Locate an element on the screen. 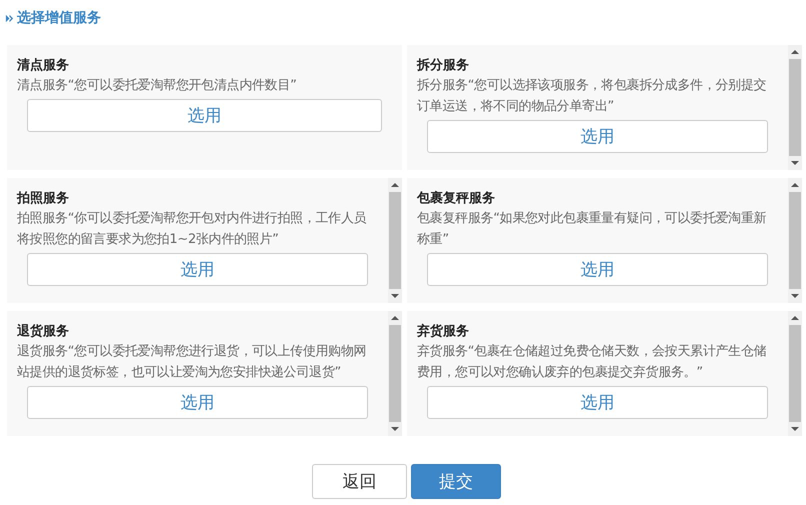  service-description: 包裹复秤服务“如果您对此包裹重量有疑问，可以委托爱淘重新称重” is located at coordinates (592, 229).